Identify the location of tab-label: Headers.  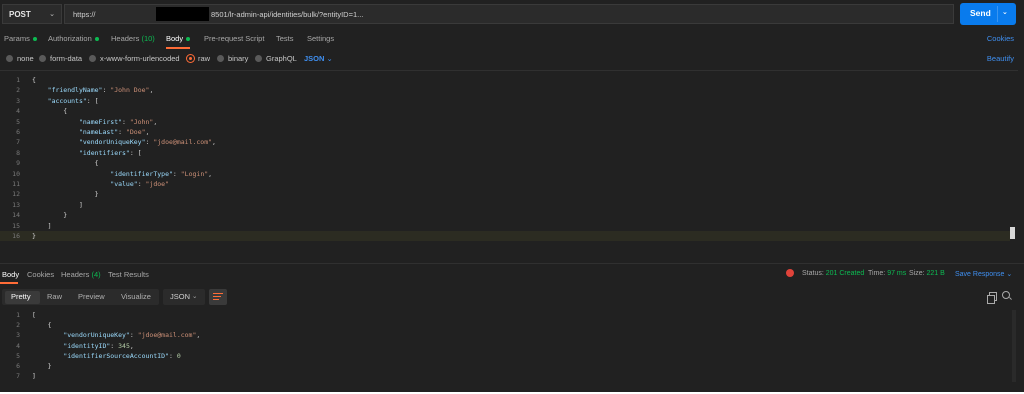
(75, 274).